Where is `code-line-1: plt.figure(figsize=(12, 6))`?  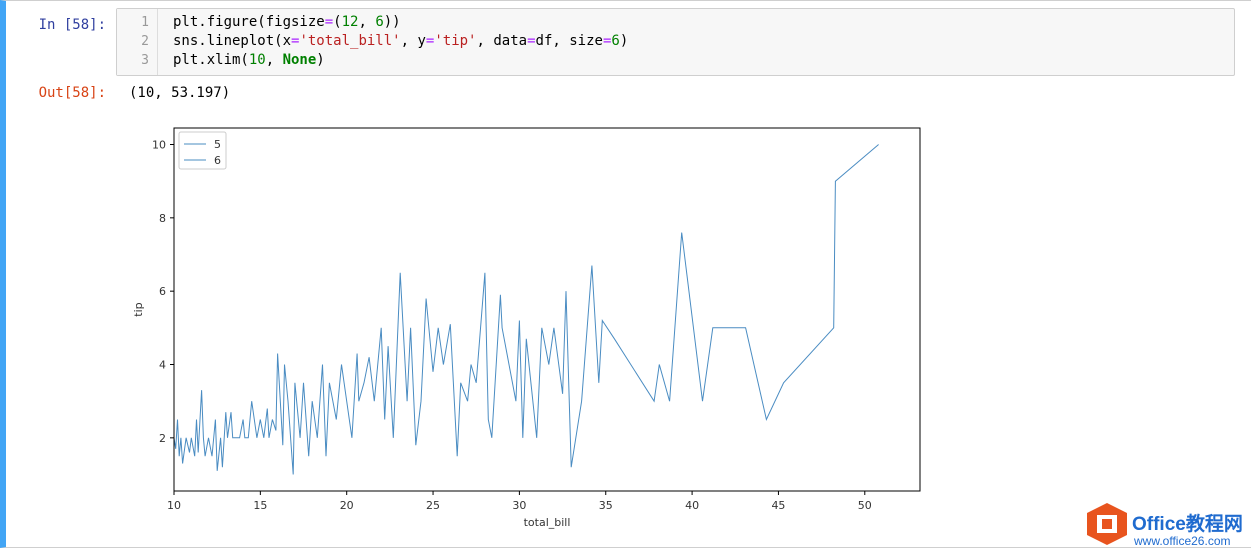 code-line-1: plt.figure(figsize=(12, 6)) is located at coordinates (287, 22).